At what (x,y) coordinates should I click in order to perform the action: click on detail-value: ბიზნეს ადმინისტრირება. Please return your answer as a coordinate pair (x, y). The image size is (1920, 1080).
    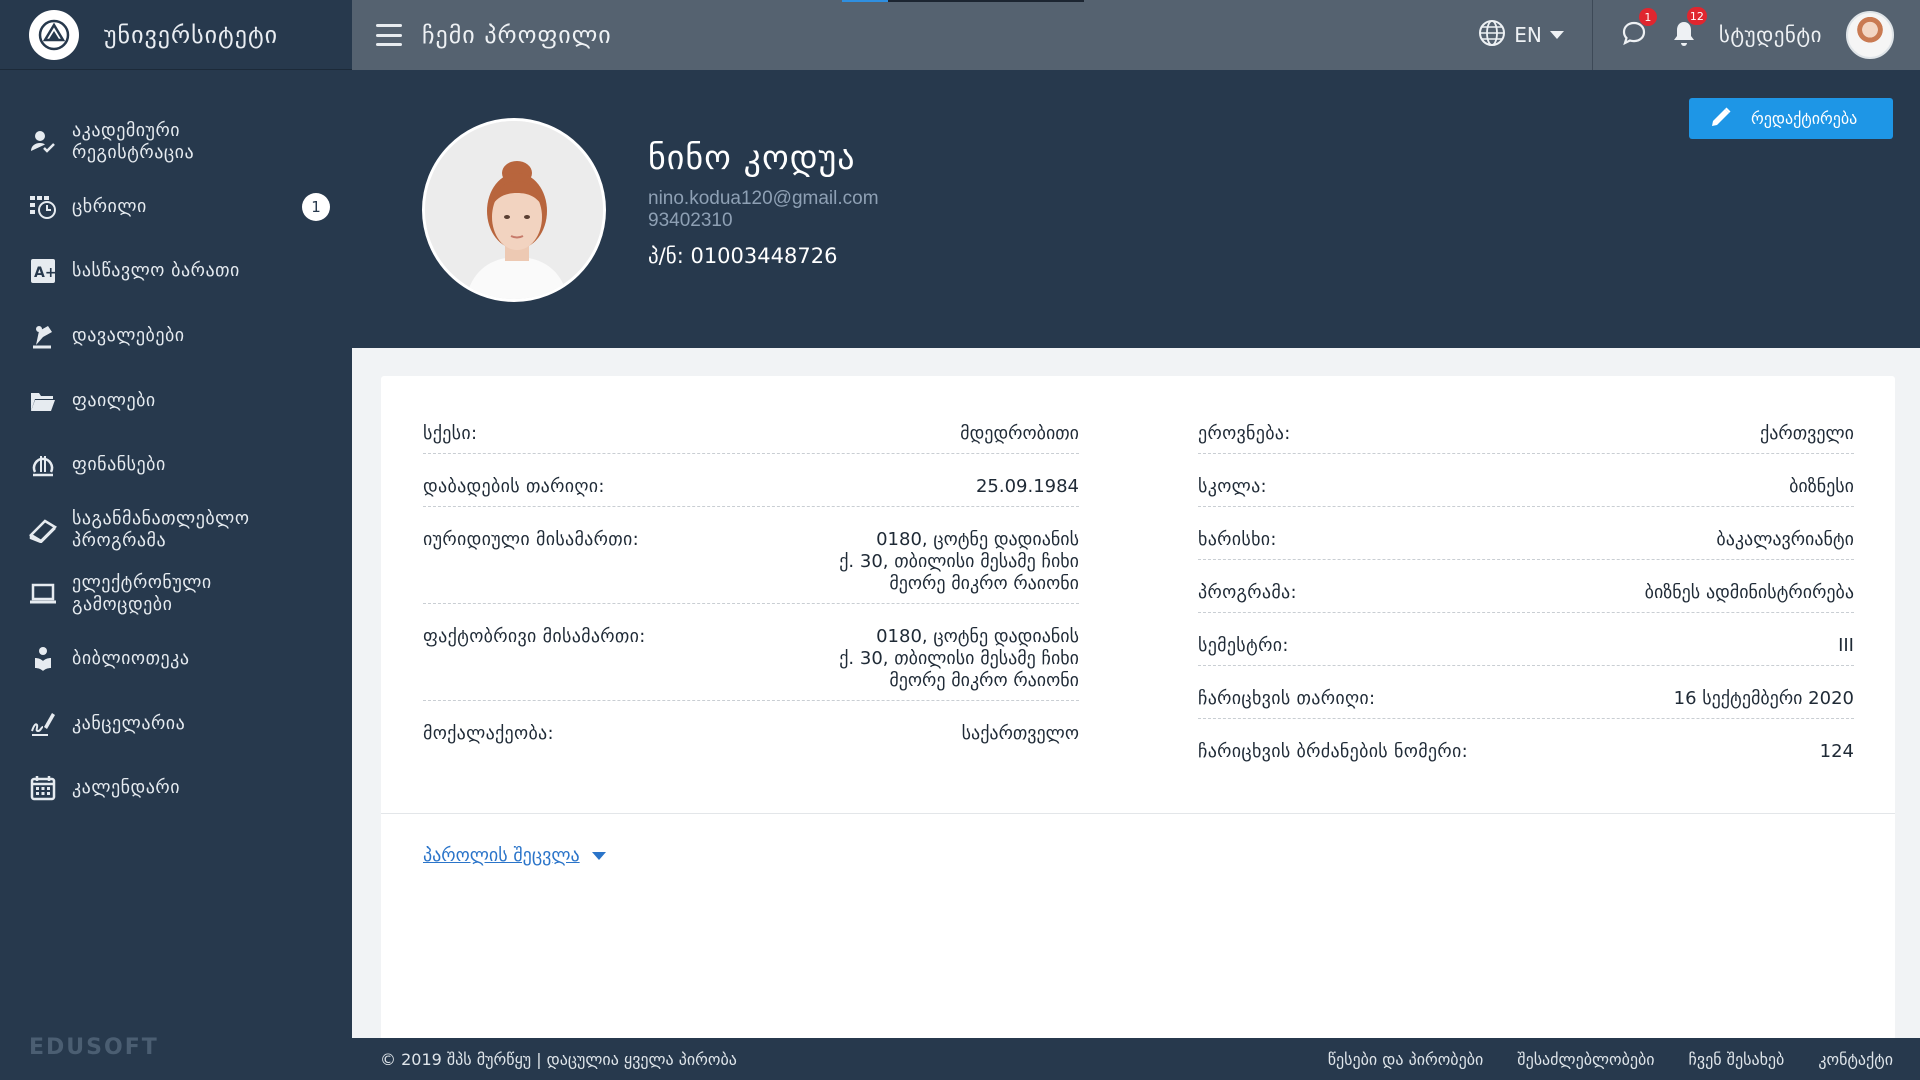
    Looking at the image, I should click on (1749, 592).